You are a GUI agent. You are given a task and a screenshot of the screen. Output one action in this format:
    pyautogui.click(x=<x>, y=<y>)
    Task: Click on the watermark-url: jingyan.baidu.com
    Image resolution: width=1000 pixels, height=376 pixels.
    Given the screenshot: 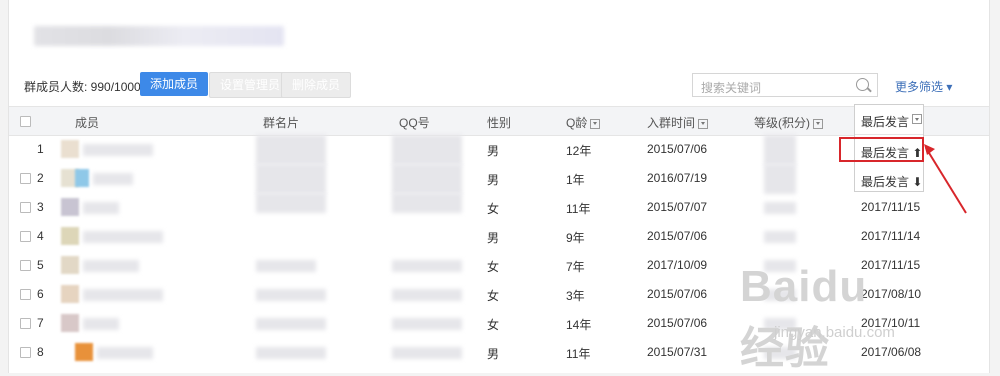 What is the action you would take?
    pyautogui.click(x=834, y=332)
    